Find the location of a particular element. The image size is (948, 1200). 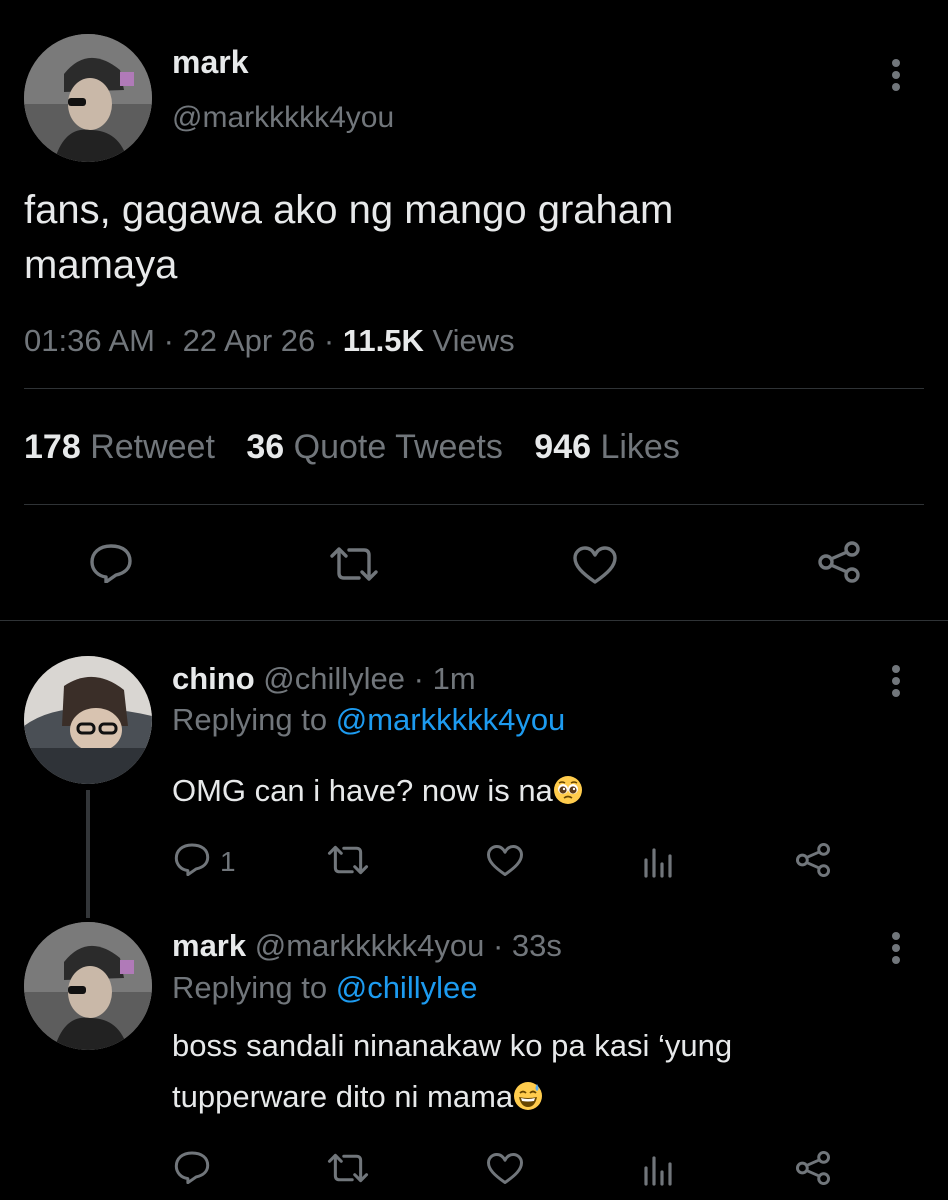

reply-header: chino @chillylee · 1m is located at coordinates (324, 679).